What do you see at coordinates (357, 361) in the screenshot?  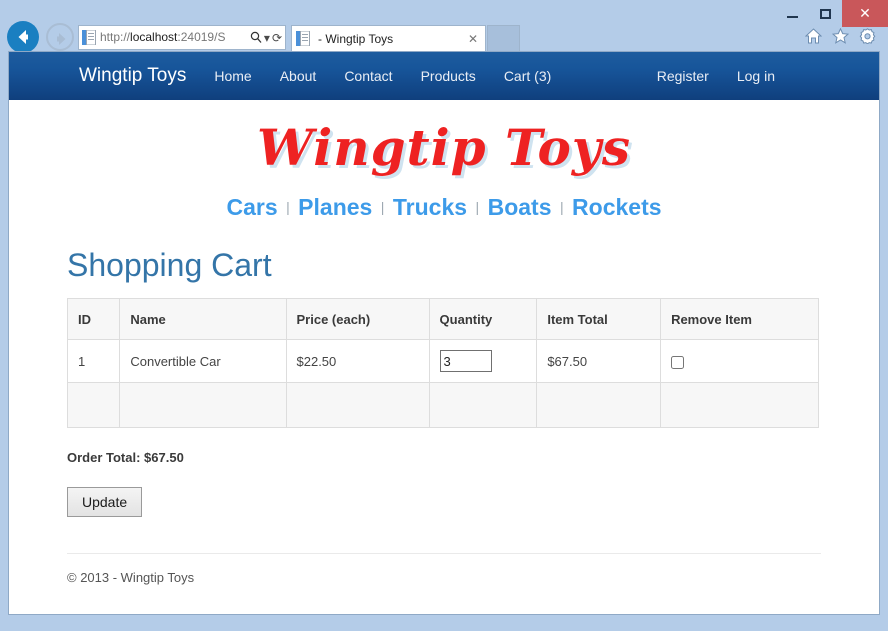 I see `cell-price: $22.50` at bounding box center [357, 361].